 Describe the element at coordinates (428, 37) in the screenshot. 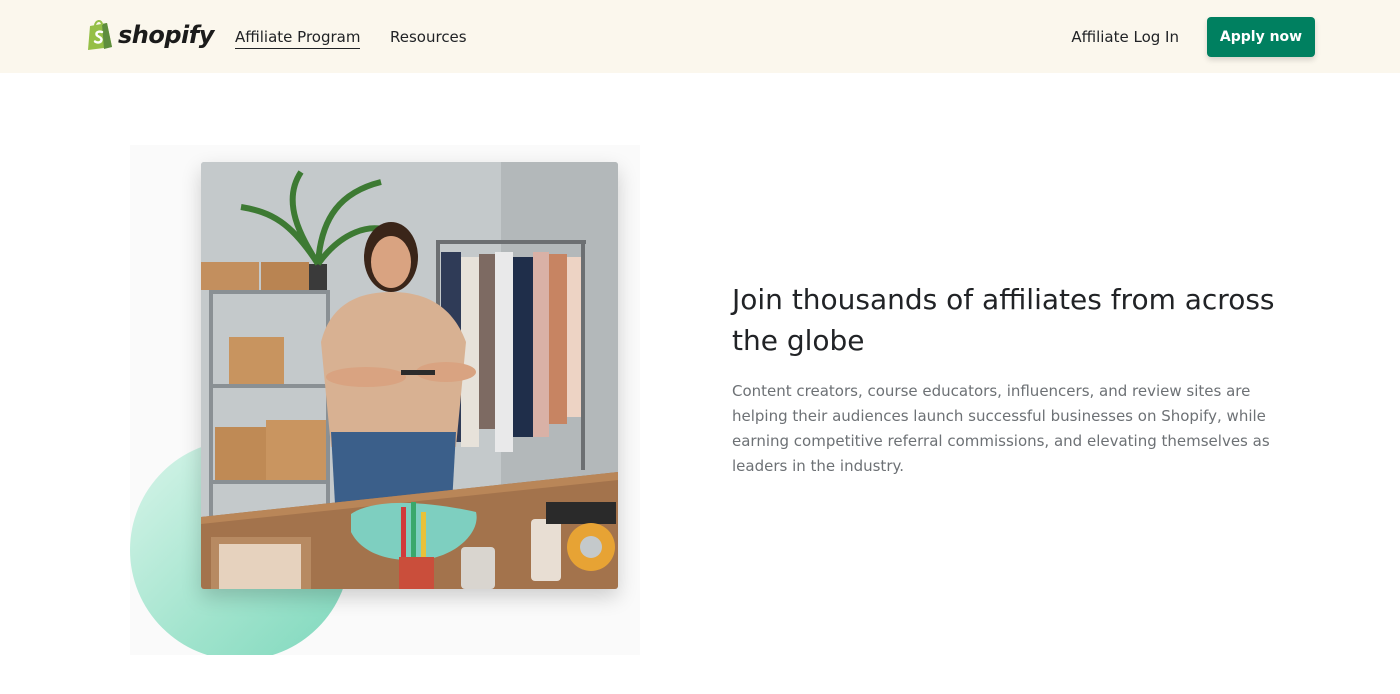

I see `nav-resources: Resources` at that location.